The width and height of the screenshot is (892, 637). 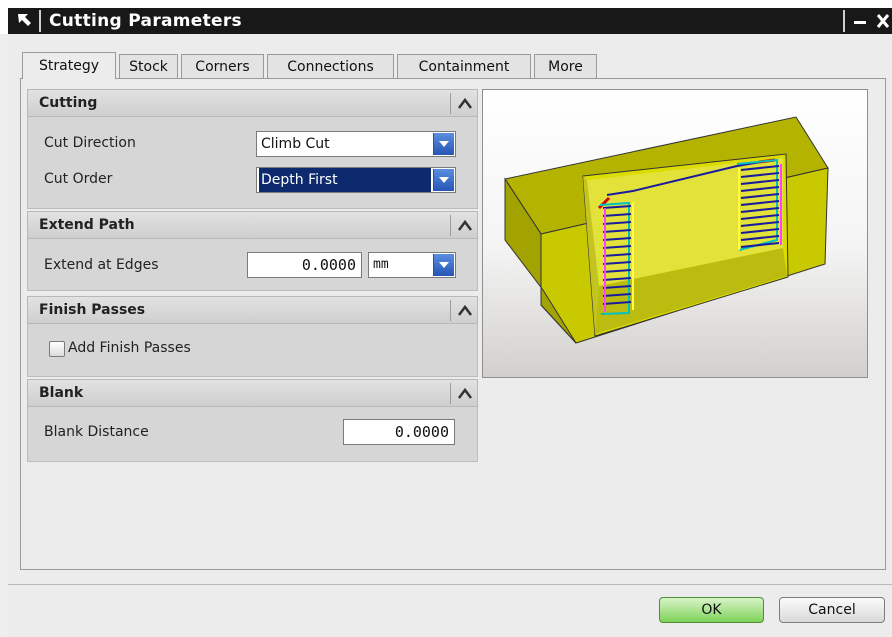 What do you see at coordinates (399, 432) in the screenshot?
I see `blank-distance-input: 0.0000` at bounding box center [399, 432].